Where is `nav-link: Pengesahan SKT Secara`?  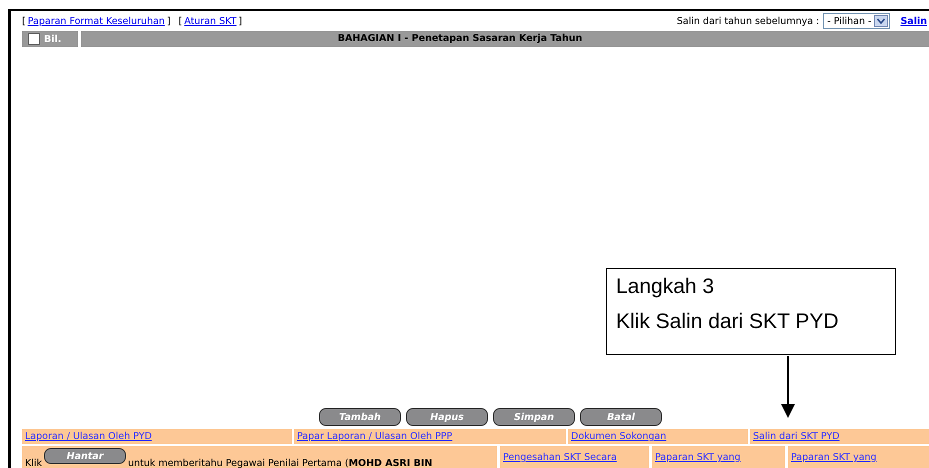 nav-link: Pengesahan SKT Secara is located at coordinates (560, 457).